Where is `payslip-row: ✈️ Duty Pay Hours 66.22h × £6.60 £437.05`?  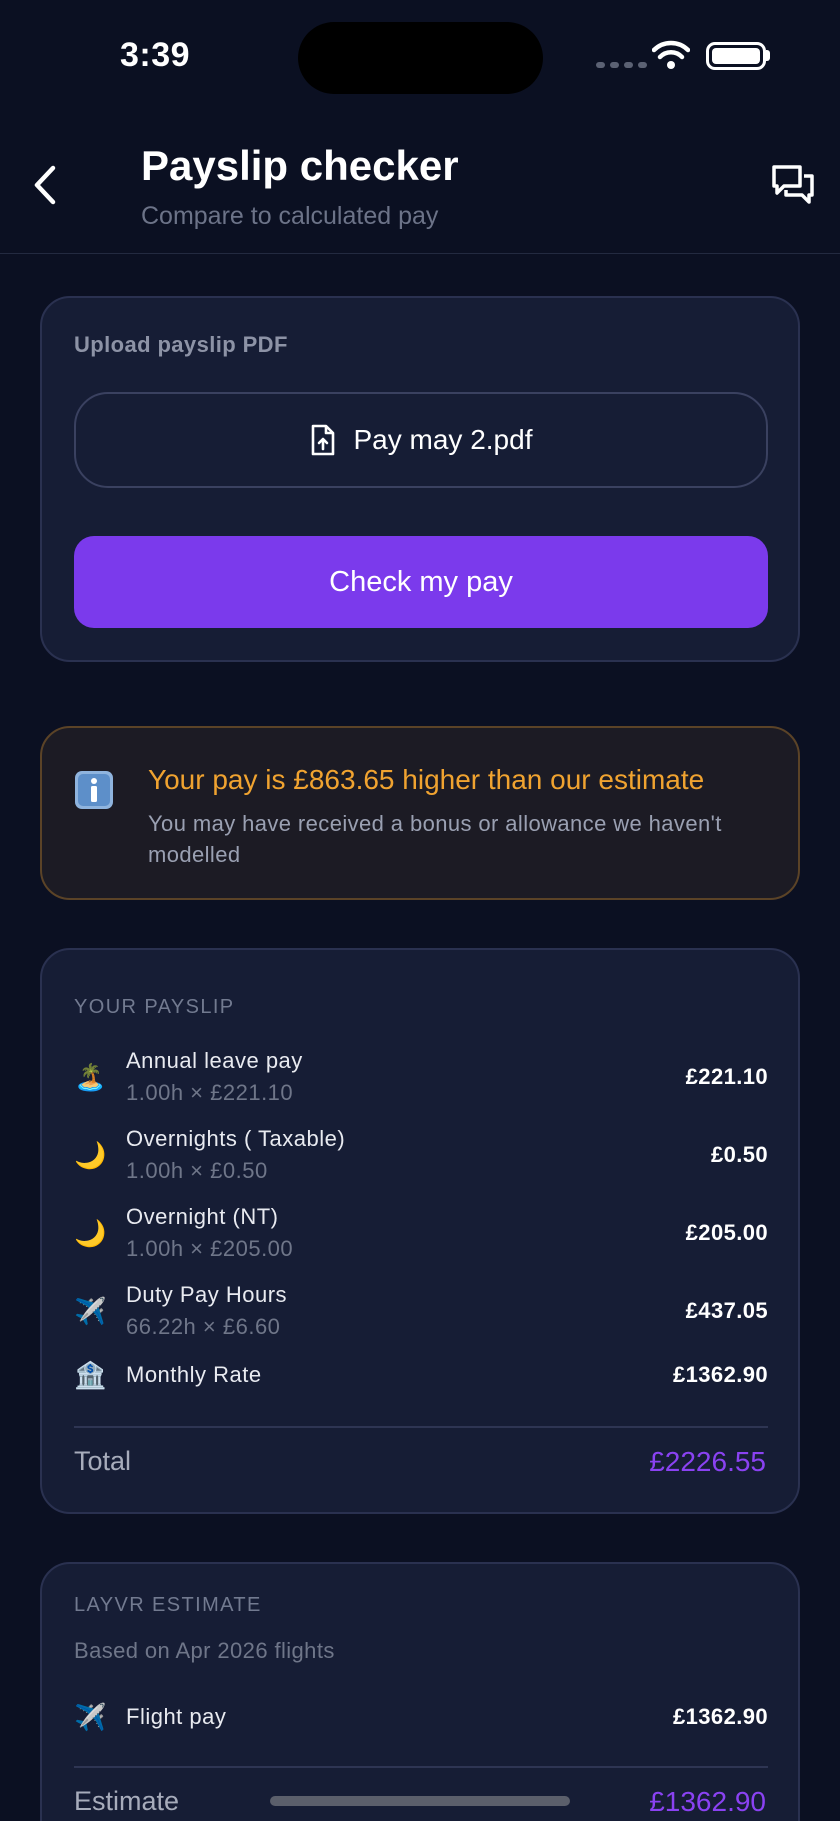 payslip-row: ✈️ Duty Pay Hours 66.22h × £6.60 £437.05 is located at coordinates (421, 1312).